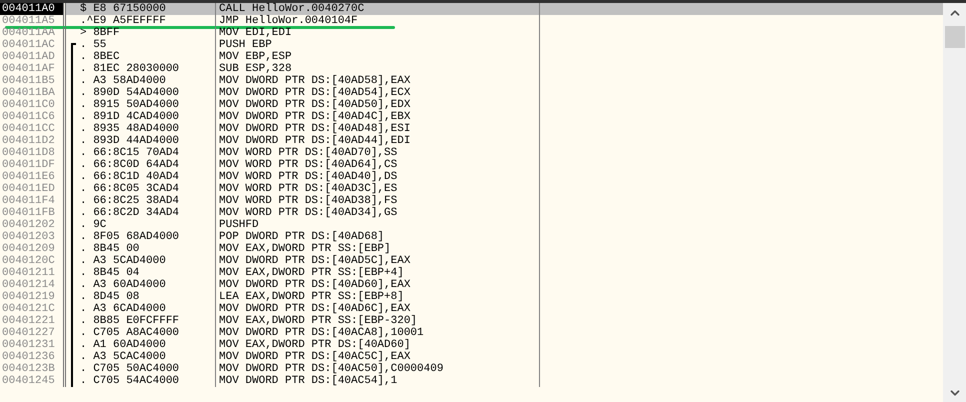 Image resolution: width=966 pixels, height=402 pixels. Describe the element at coordinates (31, 213) in the screenshot. I see `address-cell: 004011FB` at that location.